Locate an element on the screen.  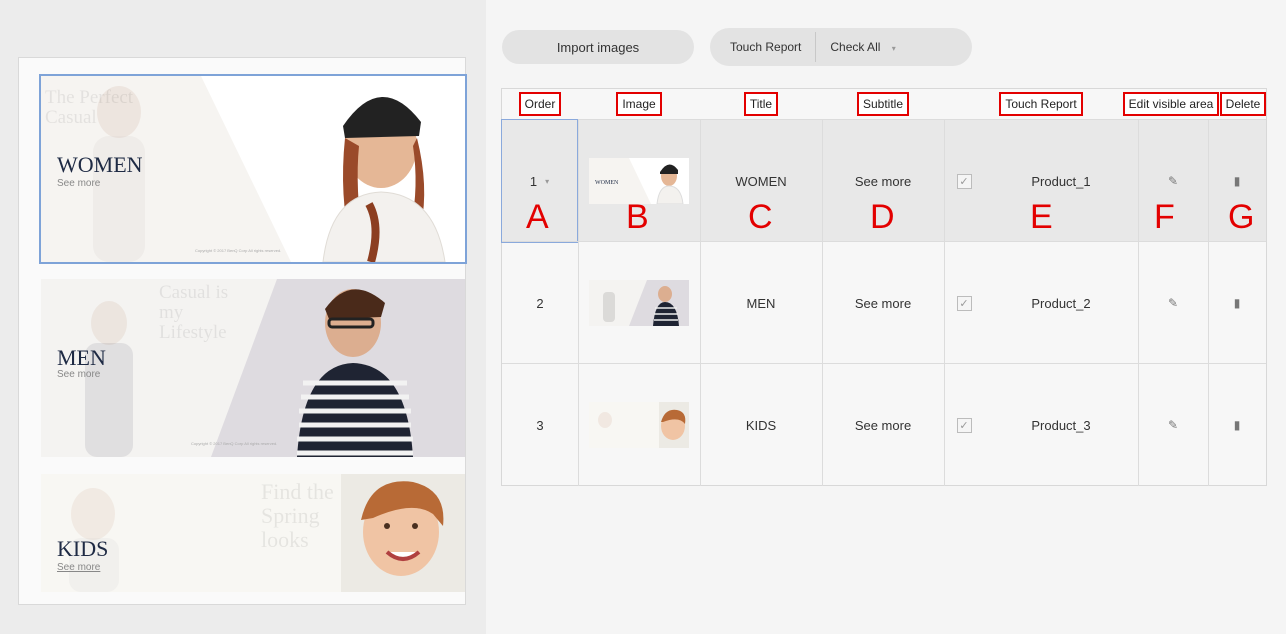
title-cell: KIDS is located at coordinates (761, 425).